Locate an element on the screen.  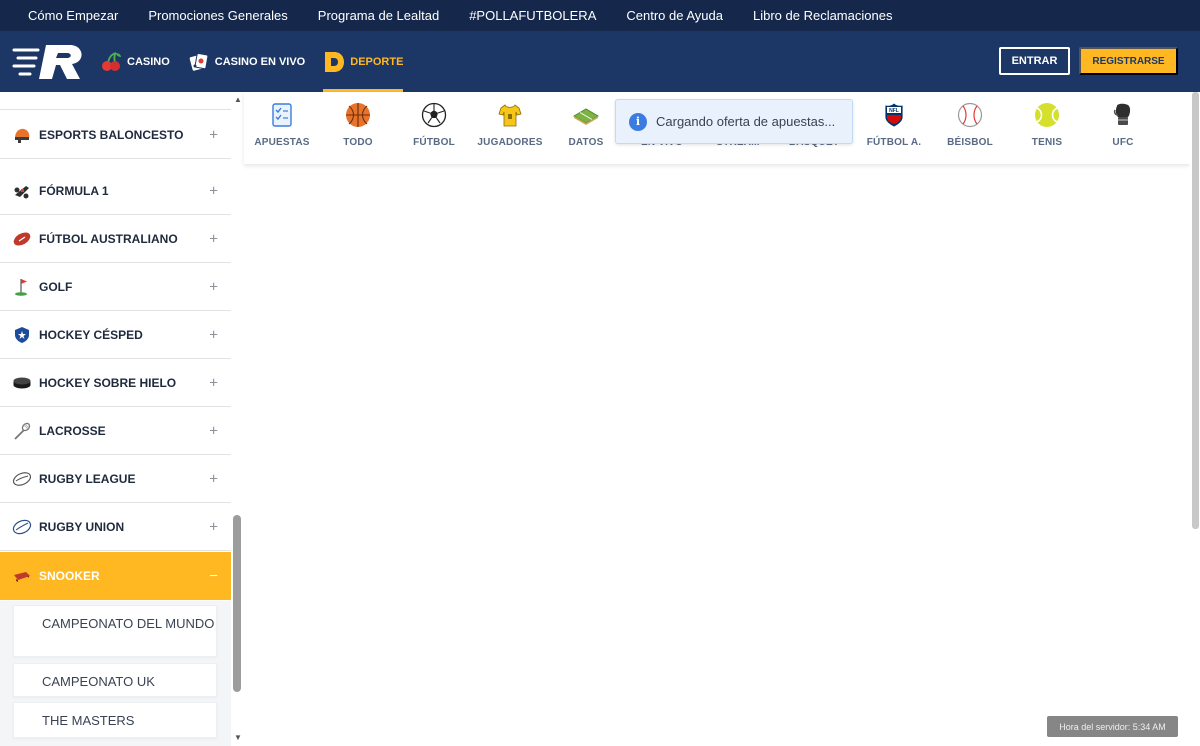
tab-jugadores: JUGADORES is located at coordinates (510, 128).